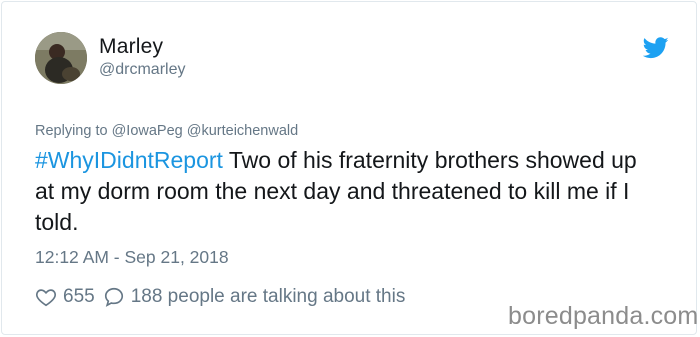 This screenshot has width=700, height=337. What do you see at coordinates (131, 47) in the screenshot?
I see `author-name: Marley` at bounding box center [131, 47].